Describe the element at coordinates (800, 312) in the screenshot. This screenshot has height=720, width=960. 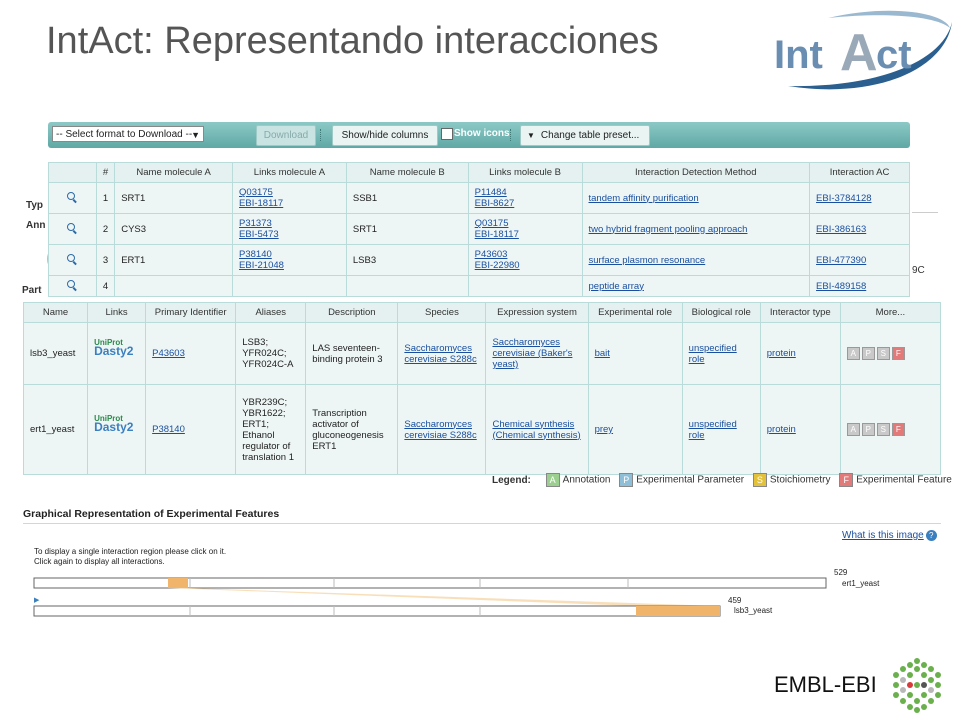
I see `col-header-interactor-type: Interactor type` at that location.